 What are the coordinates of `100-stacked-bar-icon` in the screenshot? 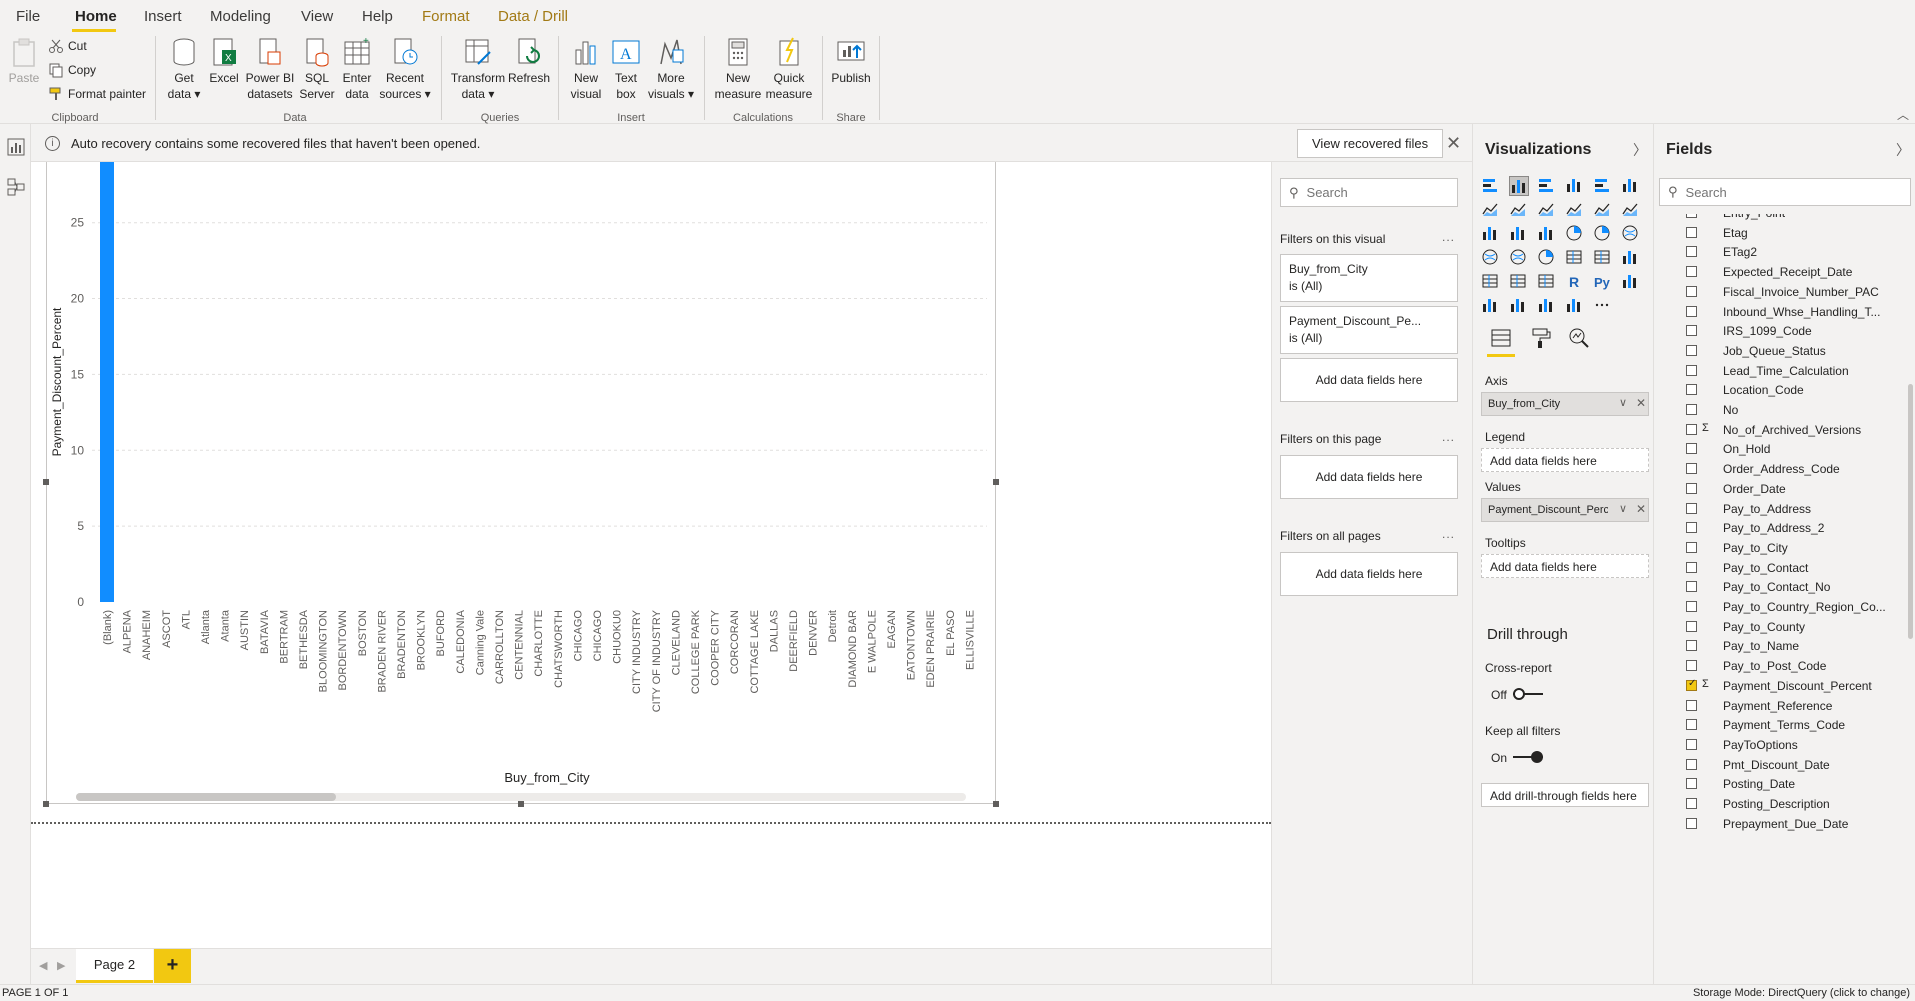 It's located at (1603, 186).